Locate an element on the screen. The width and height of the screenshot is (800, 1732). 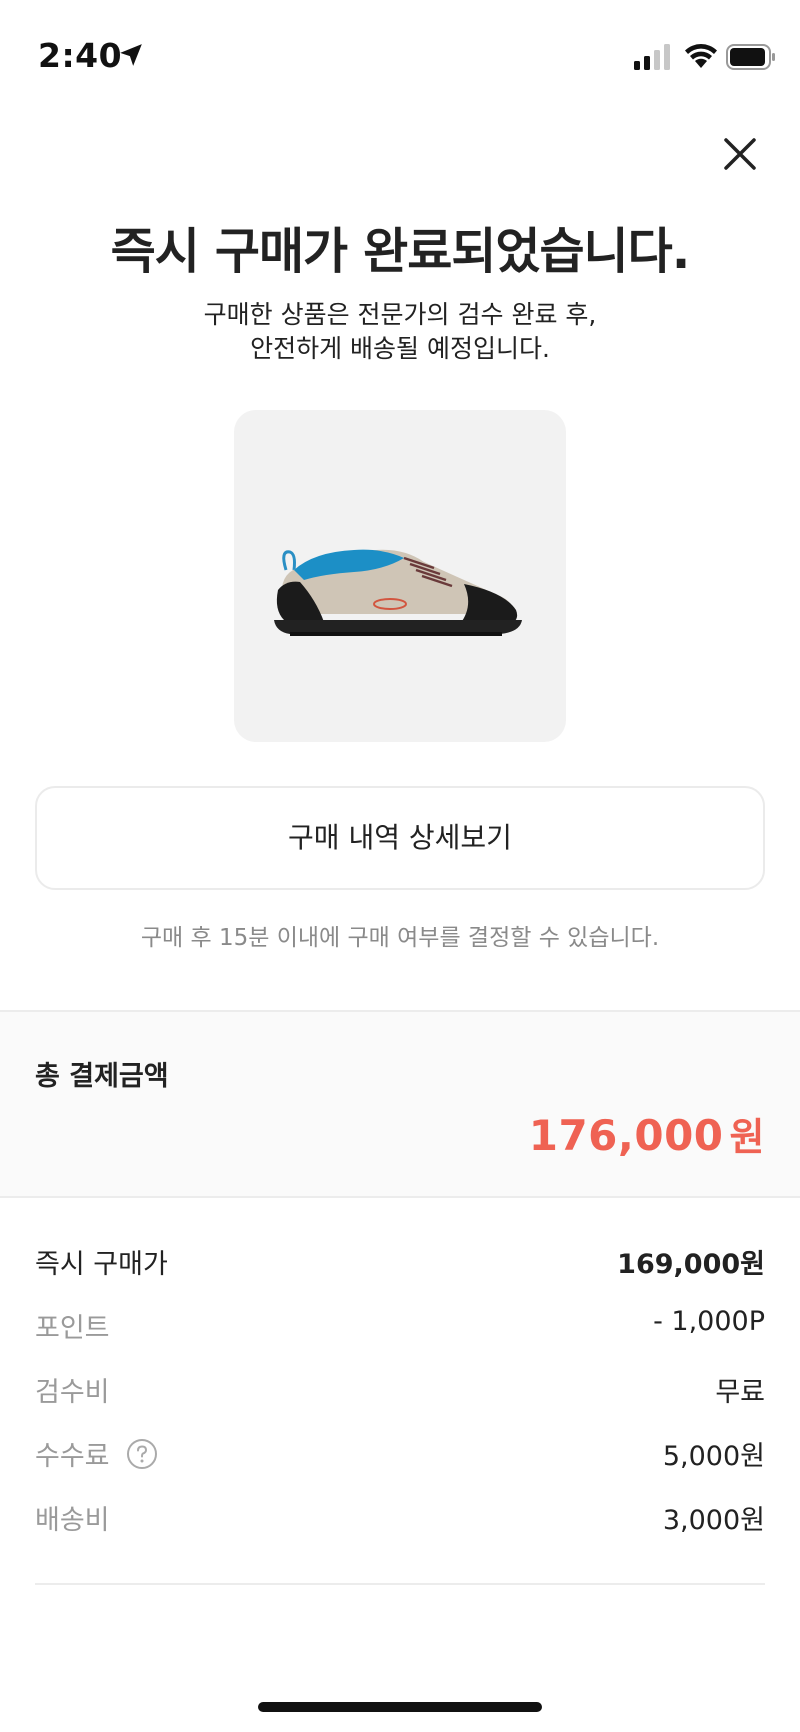
home-indicator is located at coordinates (400, 1707).